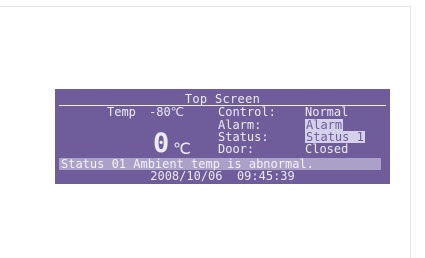  Describe the element at coordinates (410, 132) in the screenshot. I see `right-divider` at that location.